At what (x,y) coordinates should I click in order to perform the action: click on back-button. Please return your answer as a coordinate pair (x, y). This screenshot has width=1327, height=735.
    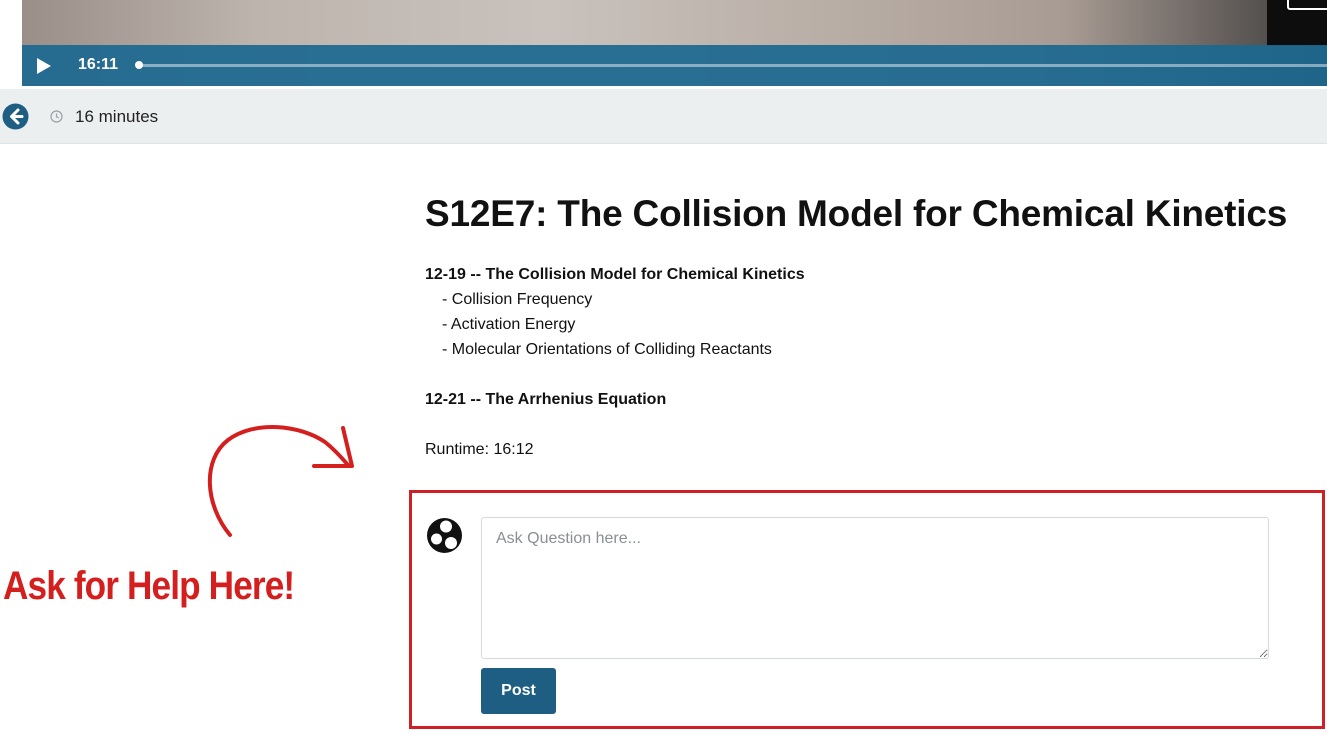
    Looking at the image, I should click on (15, 116).